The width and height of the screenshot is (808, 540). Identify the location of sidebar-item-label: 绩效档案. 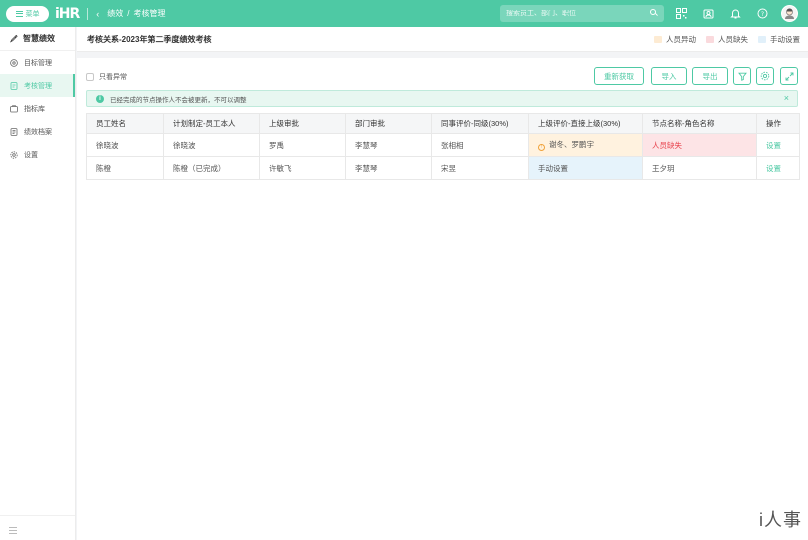
(38, 132).